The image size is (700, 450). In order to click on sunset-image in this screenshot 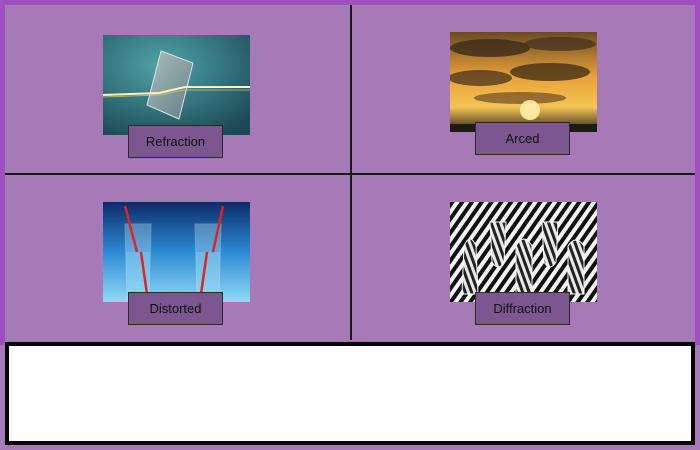, I will do `click(523, 82)`.